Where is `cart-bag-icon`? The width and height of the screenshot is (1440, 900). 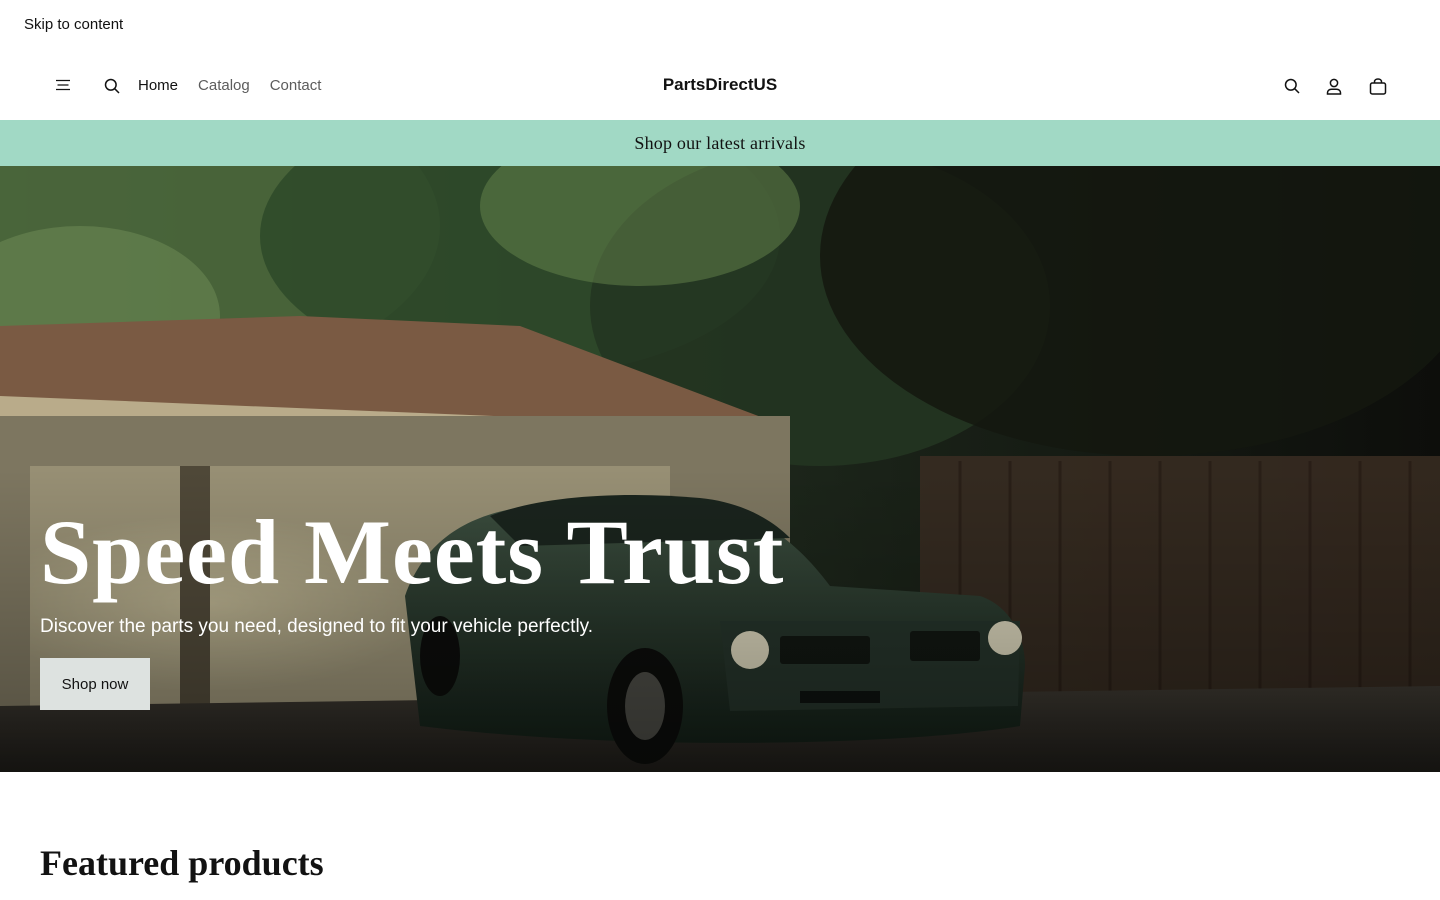 cart-bag-icon is located at coordinates (1378, 86).